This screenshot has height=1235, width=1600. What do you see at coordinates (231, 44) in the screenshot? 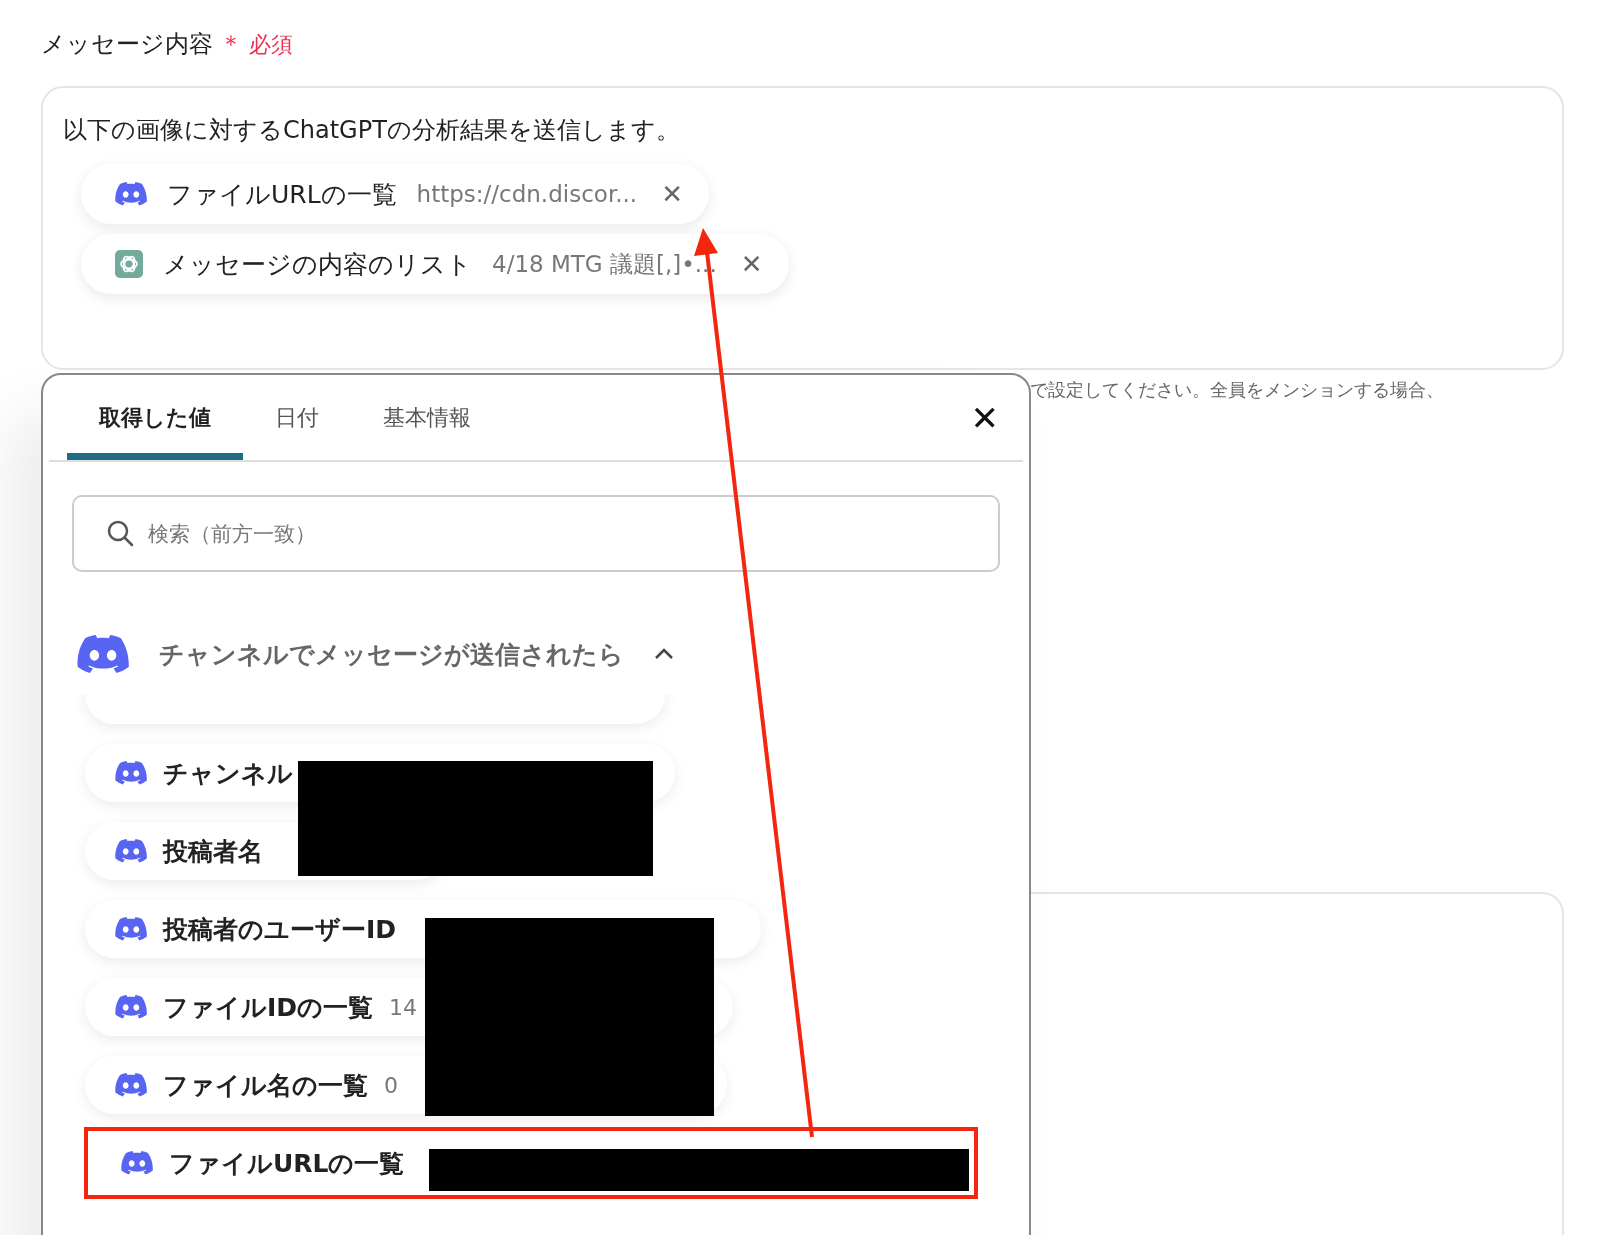
I see `required-asterisk: ＊` at bounding box center [231, 44].